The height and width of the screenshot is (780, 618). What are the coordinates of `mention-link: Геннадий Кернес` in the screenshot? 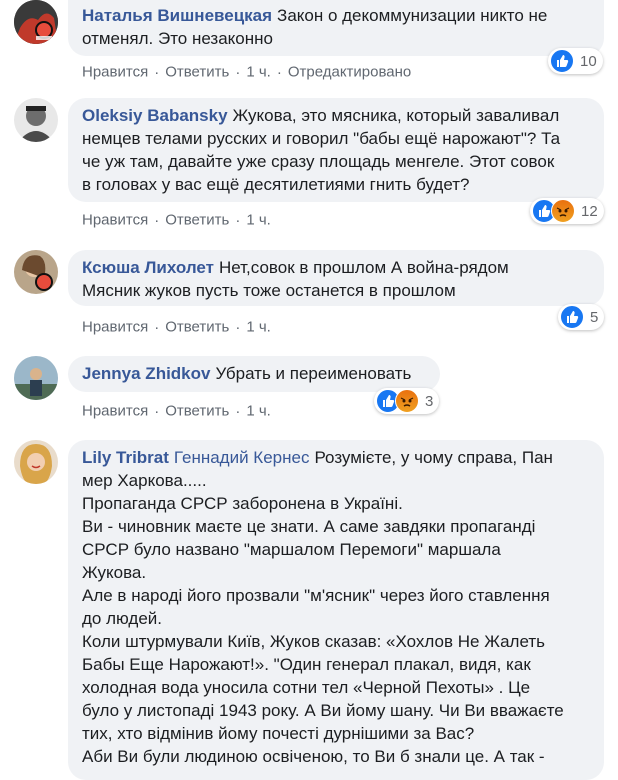 It's located at (242, 457).